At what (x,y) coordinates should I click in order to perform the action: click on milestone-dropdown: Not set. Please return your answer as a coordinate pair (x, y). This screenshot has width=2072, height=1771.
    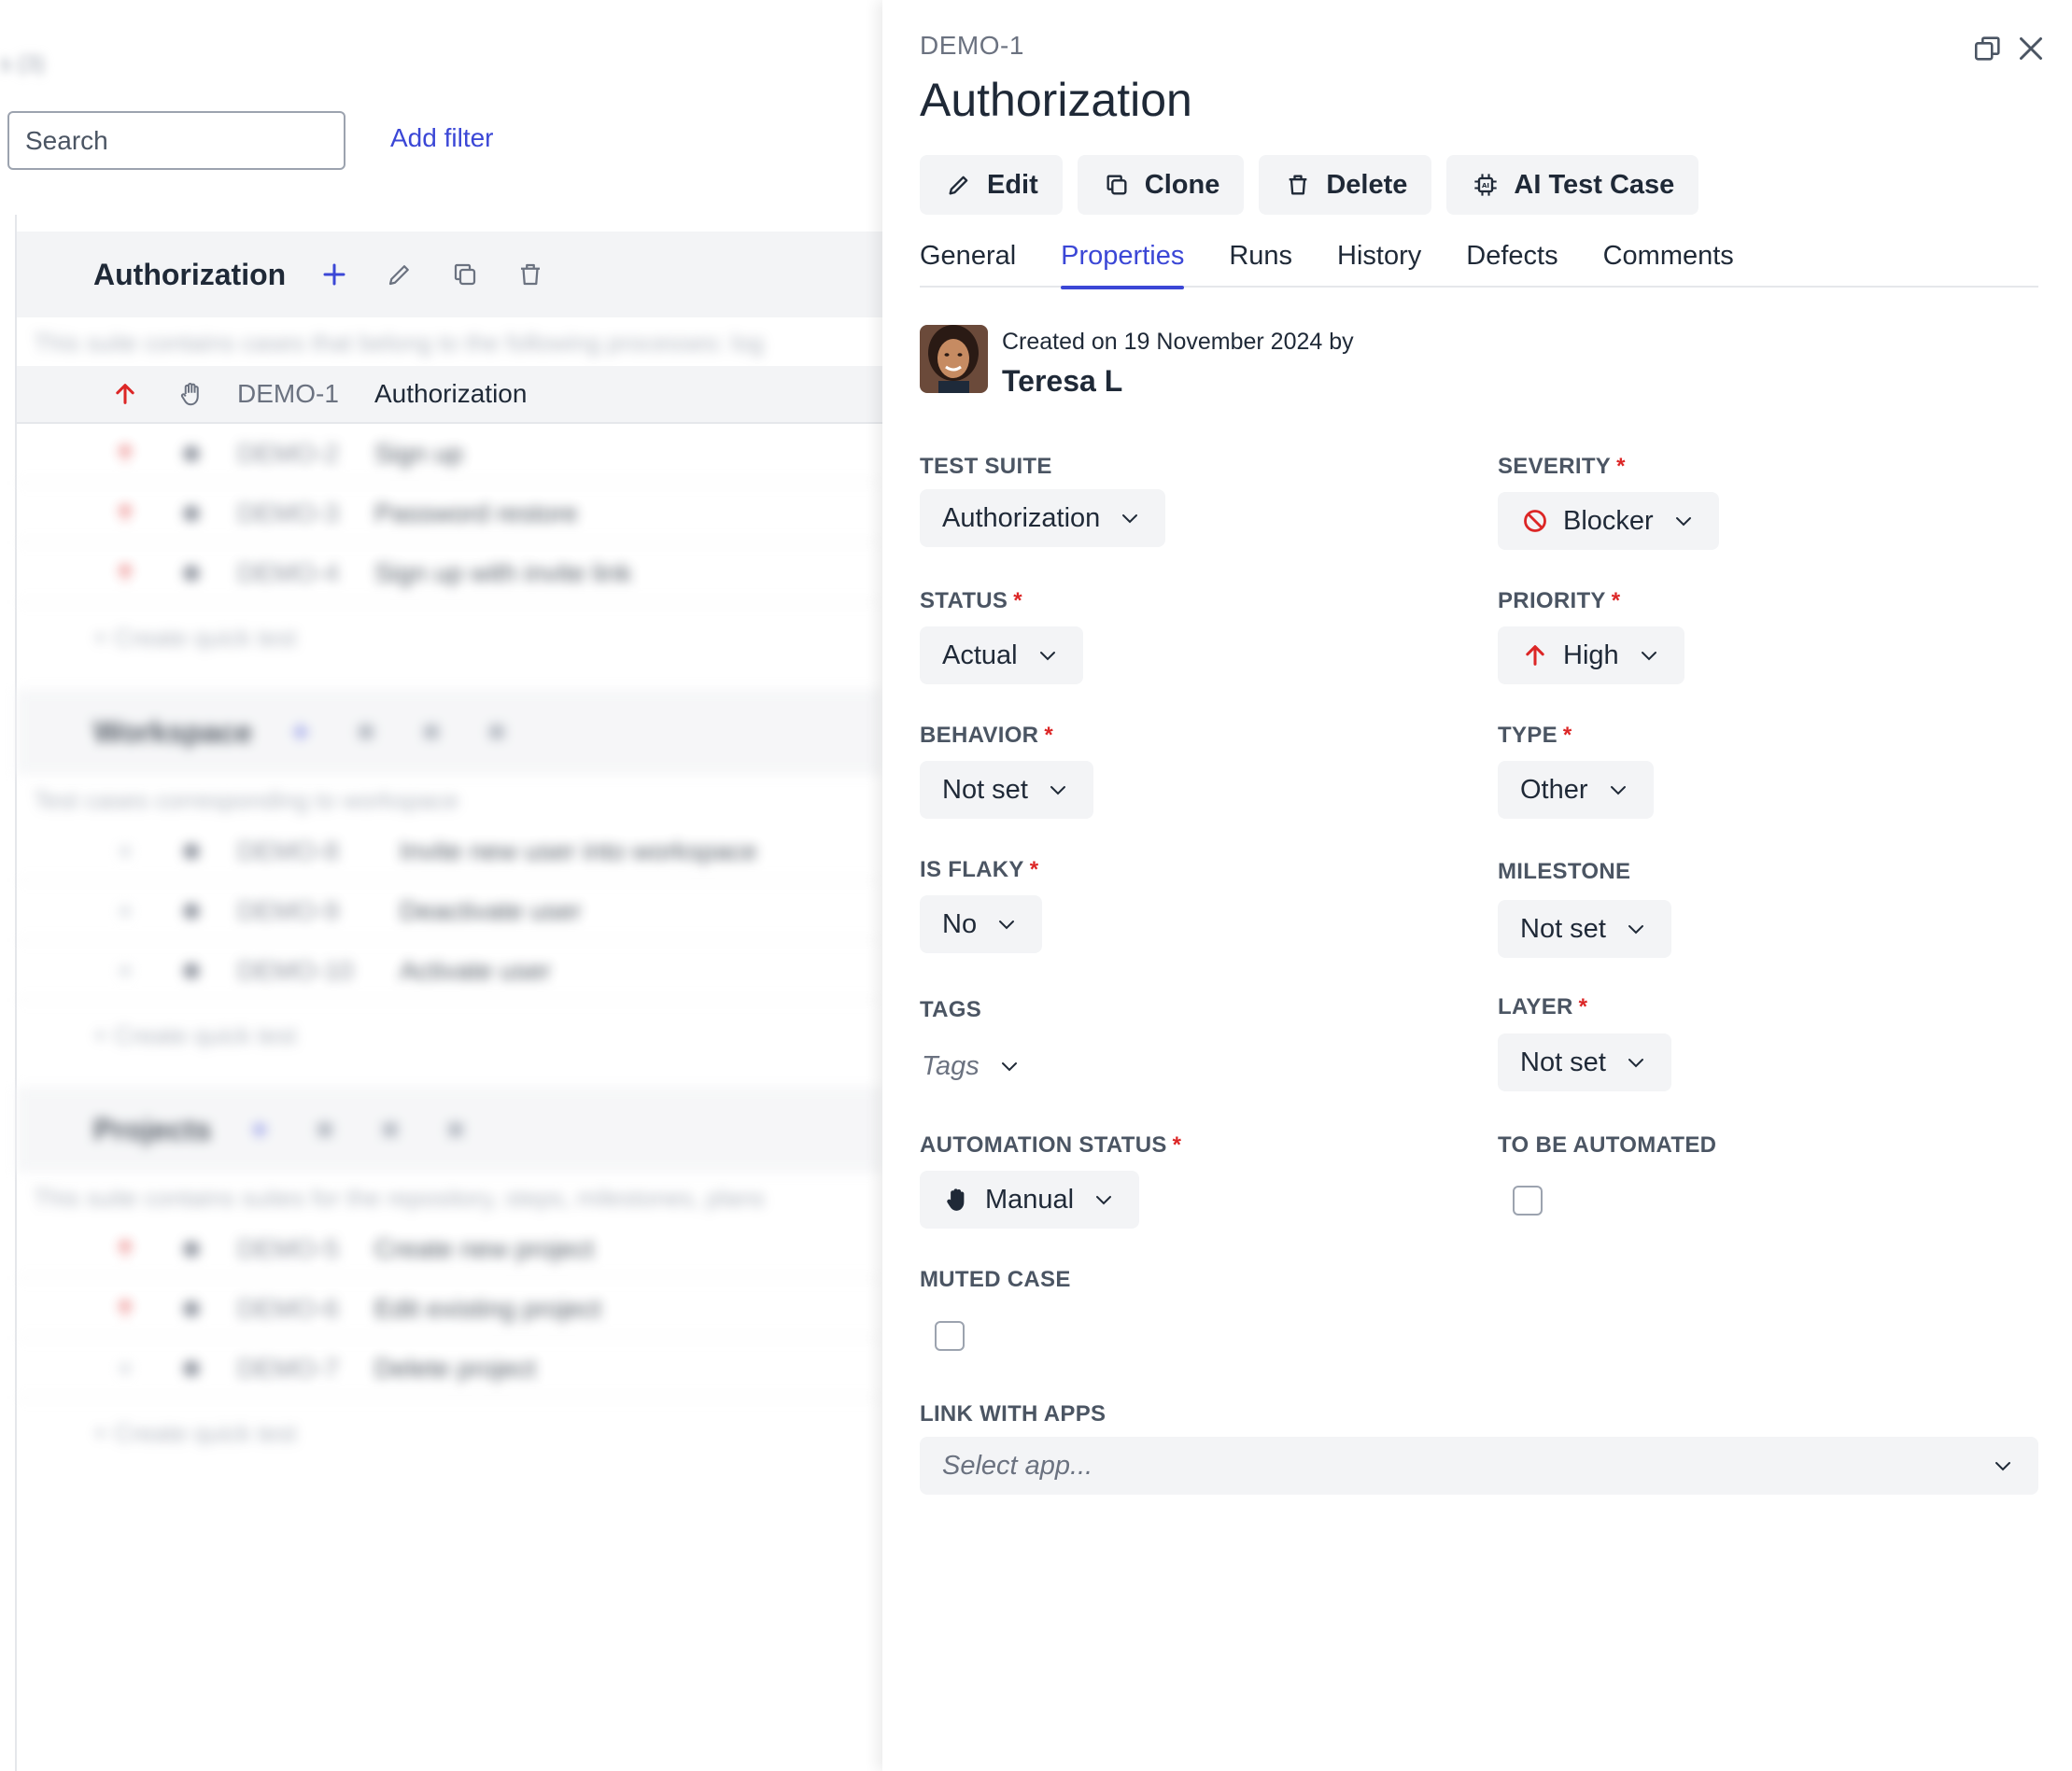
    Looking at the image, I should click on (1584, 929).